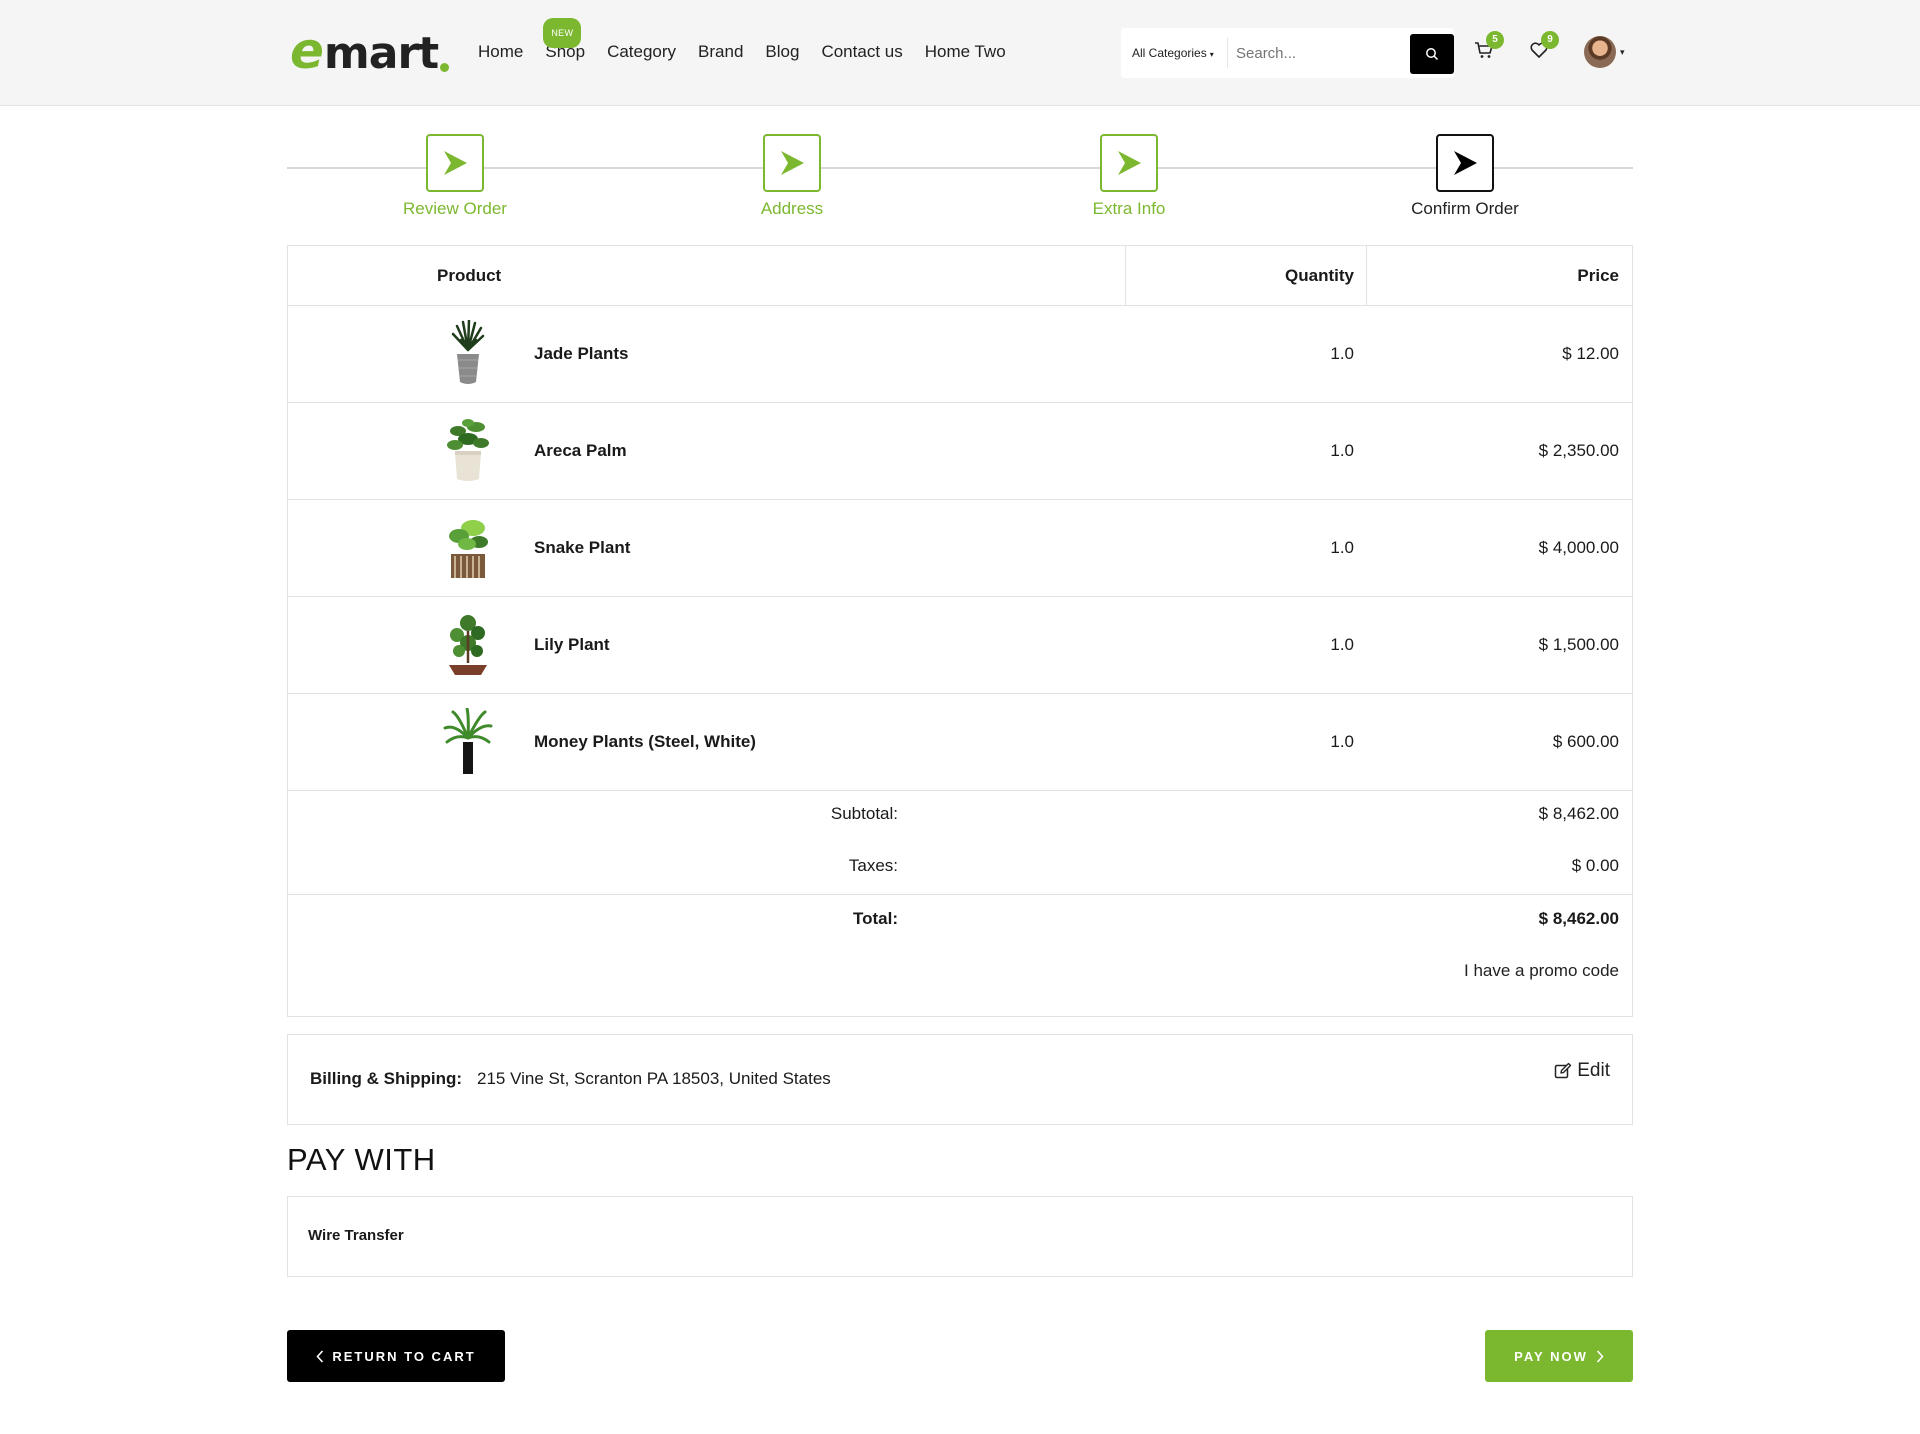 The width and height of the screenshot is (1920, 1434). I want to click on chevron-left-icon, so click(320, 1356).